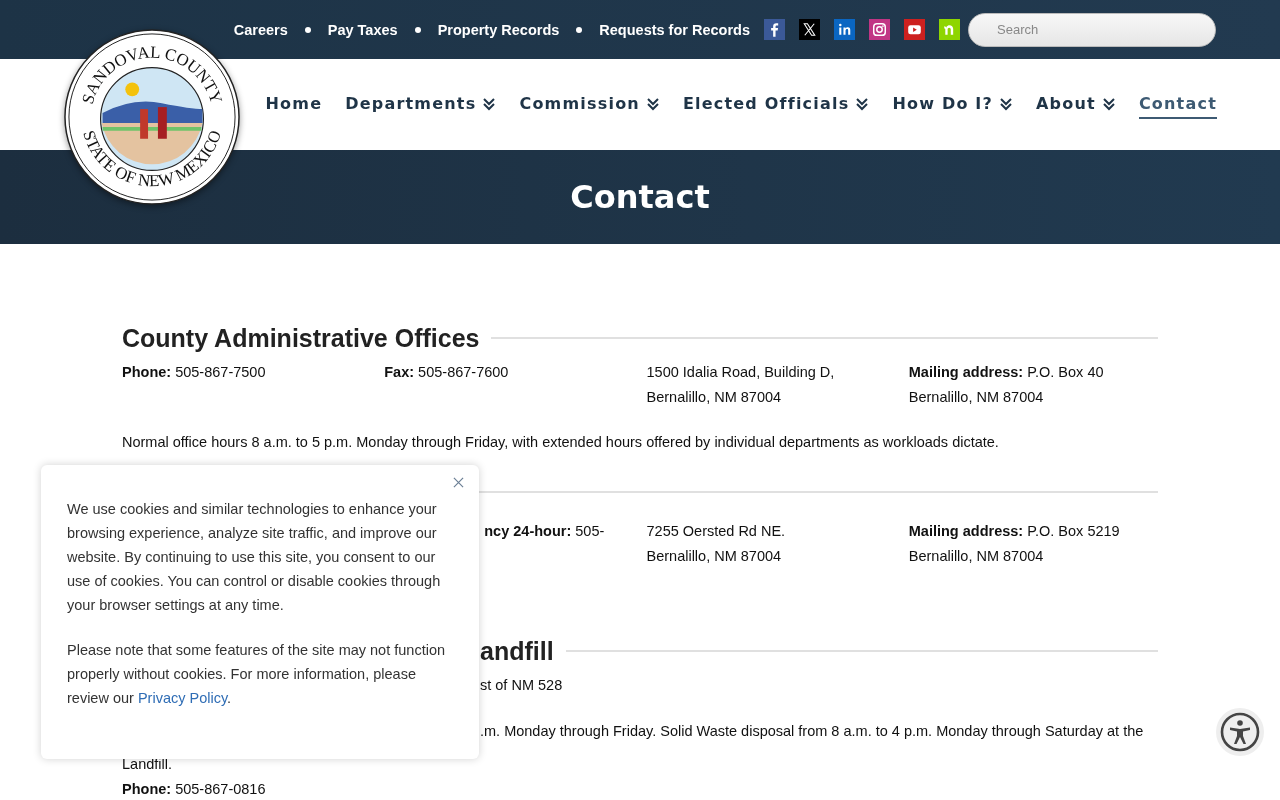  I want to click on page-title: Contact, so click(640, 197).